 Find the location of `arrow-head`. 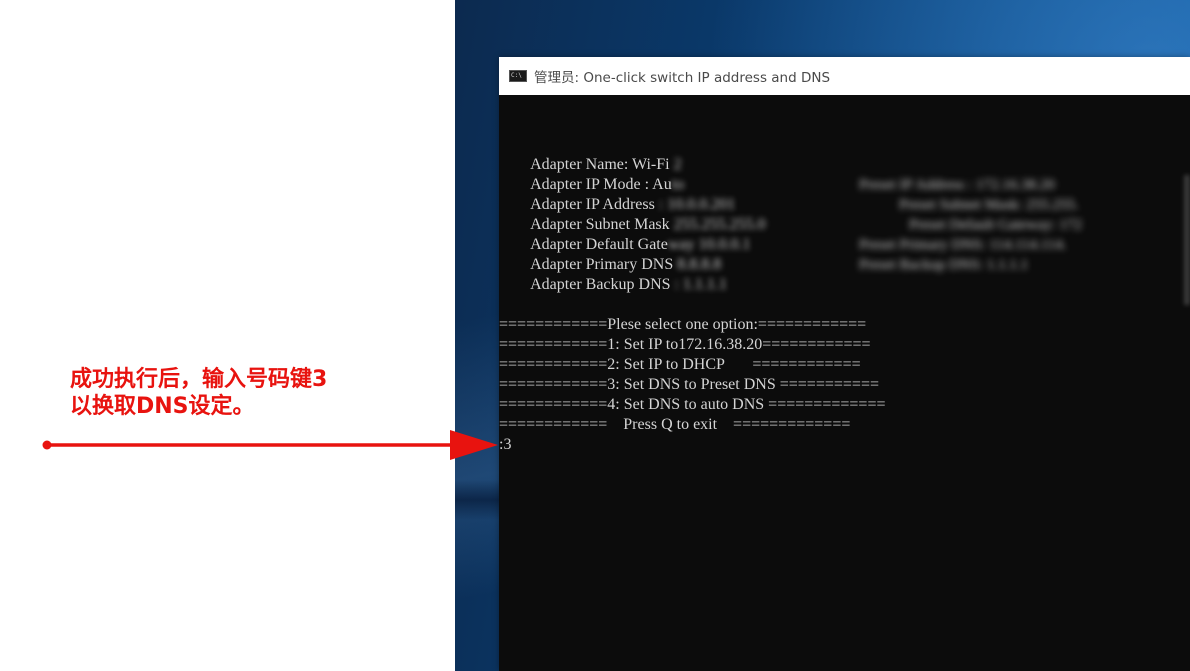

arrow-head is located at coordinates (474, 445).